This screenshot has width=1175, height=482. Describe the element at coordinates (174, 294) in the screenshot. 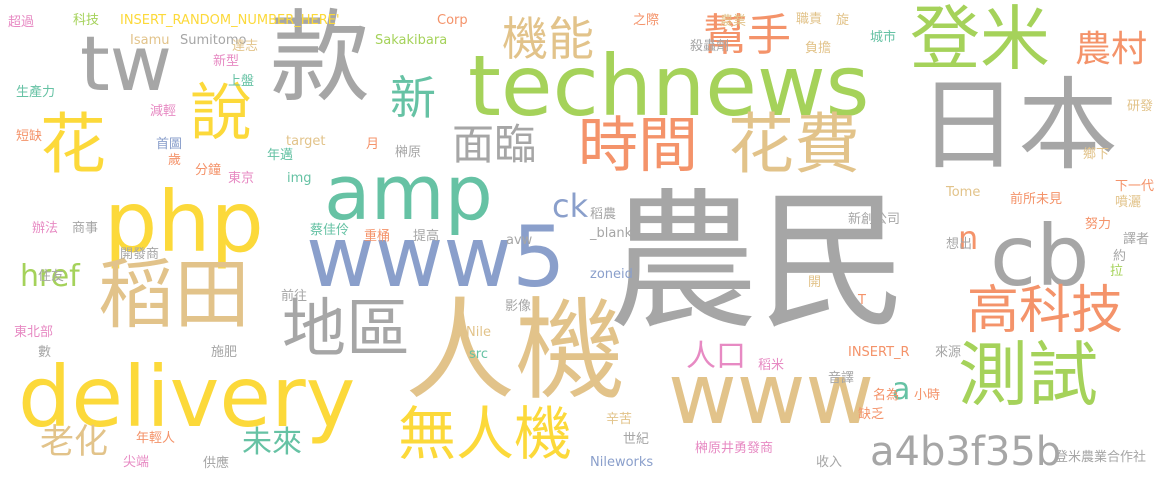

I see `word: 稻田` at that location.